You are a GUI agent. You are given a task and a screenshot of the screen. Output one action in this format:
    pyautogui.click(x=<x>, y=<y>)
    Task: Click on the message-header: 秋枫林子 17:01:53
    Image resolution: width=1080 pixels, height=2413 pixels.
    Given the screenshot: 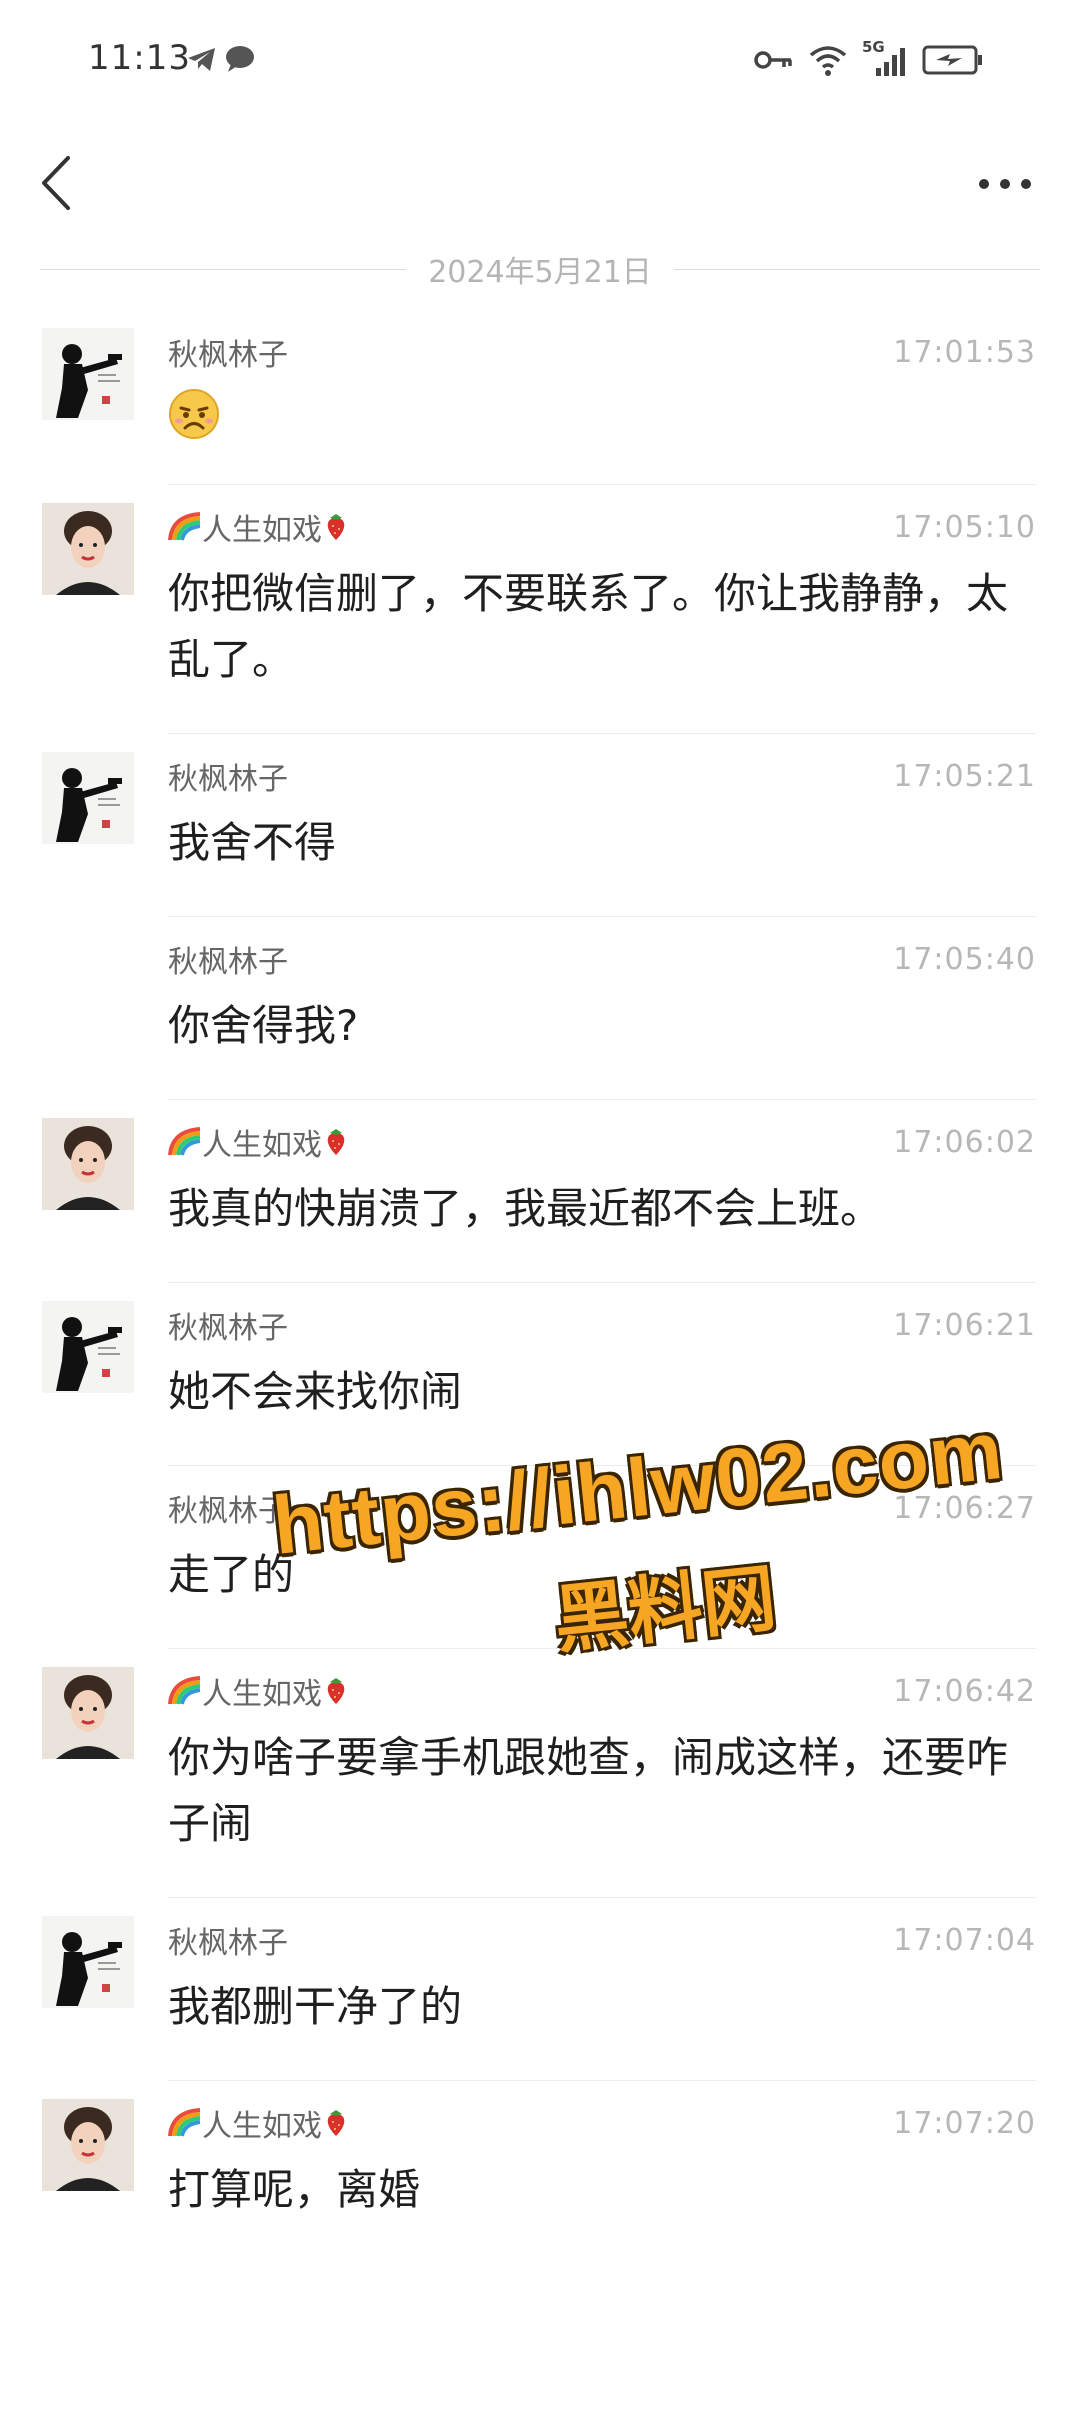 What is the action you would take?
    pyautogui.click(x=602, y=352)
    